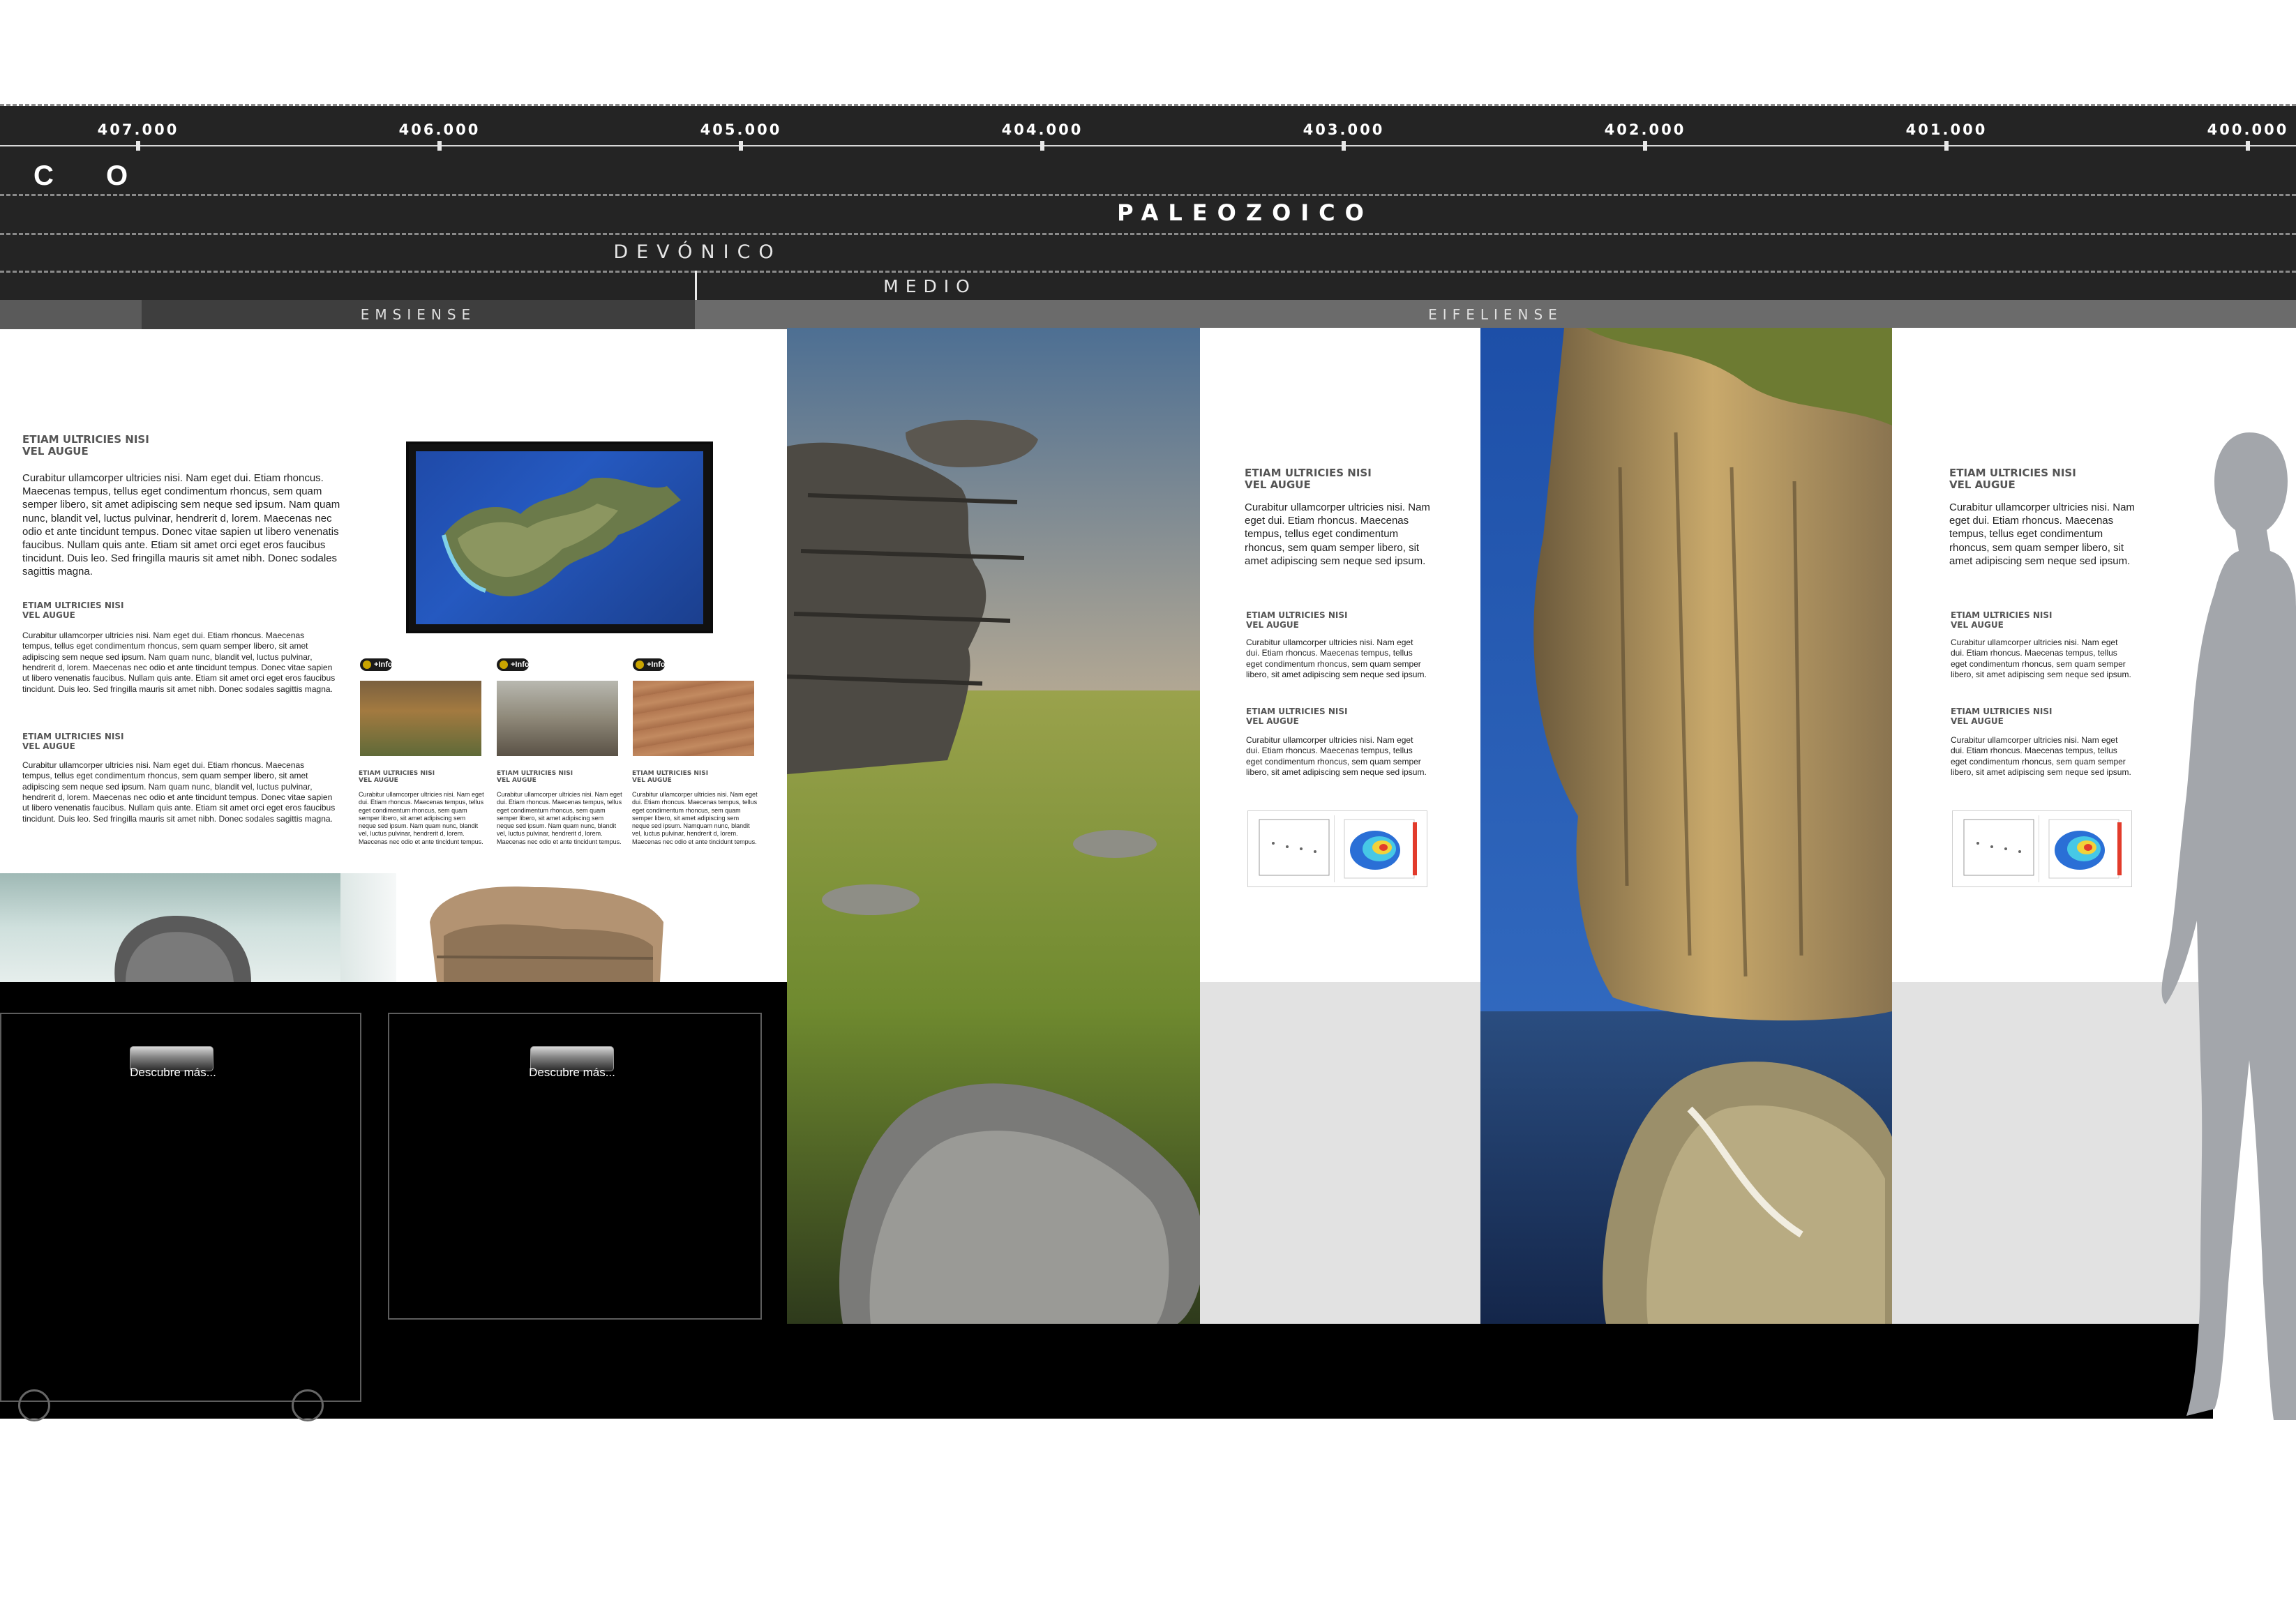 The height and width of the screenshot is (1623, 2296). I want to click on panel1-heading-3: ETIAM ULTRICIES NISI VEL AUGUE, so click(73, 741).